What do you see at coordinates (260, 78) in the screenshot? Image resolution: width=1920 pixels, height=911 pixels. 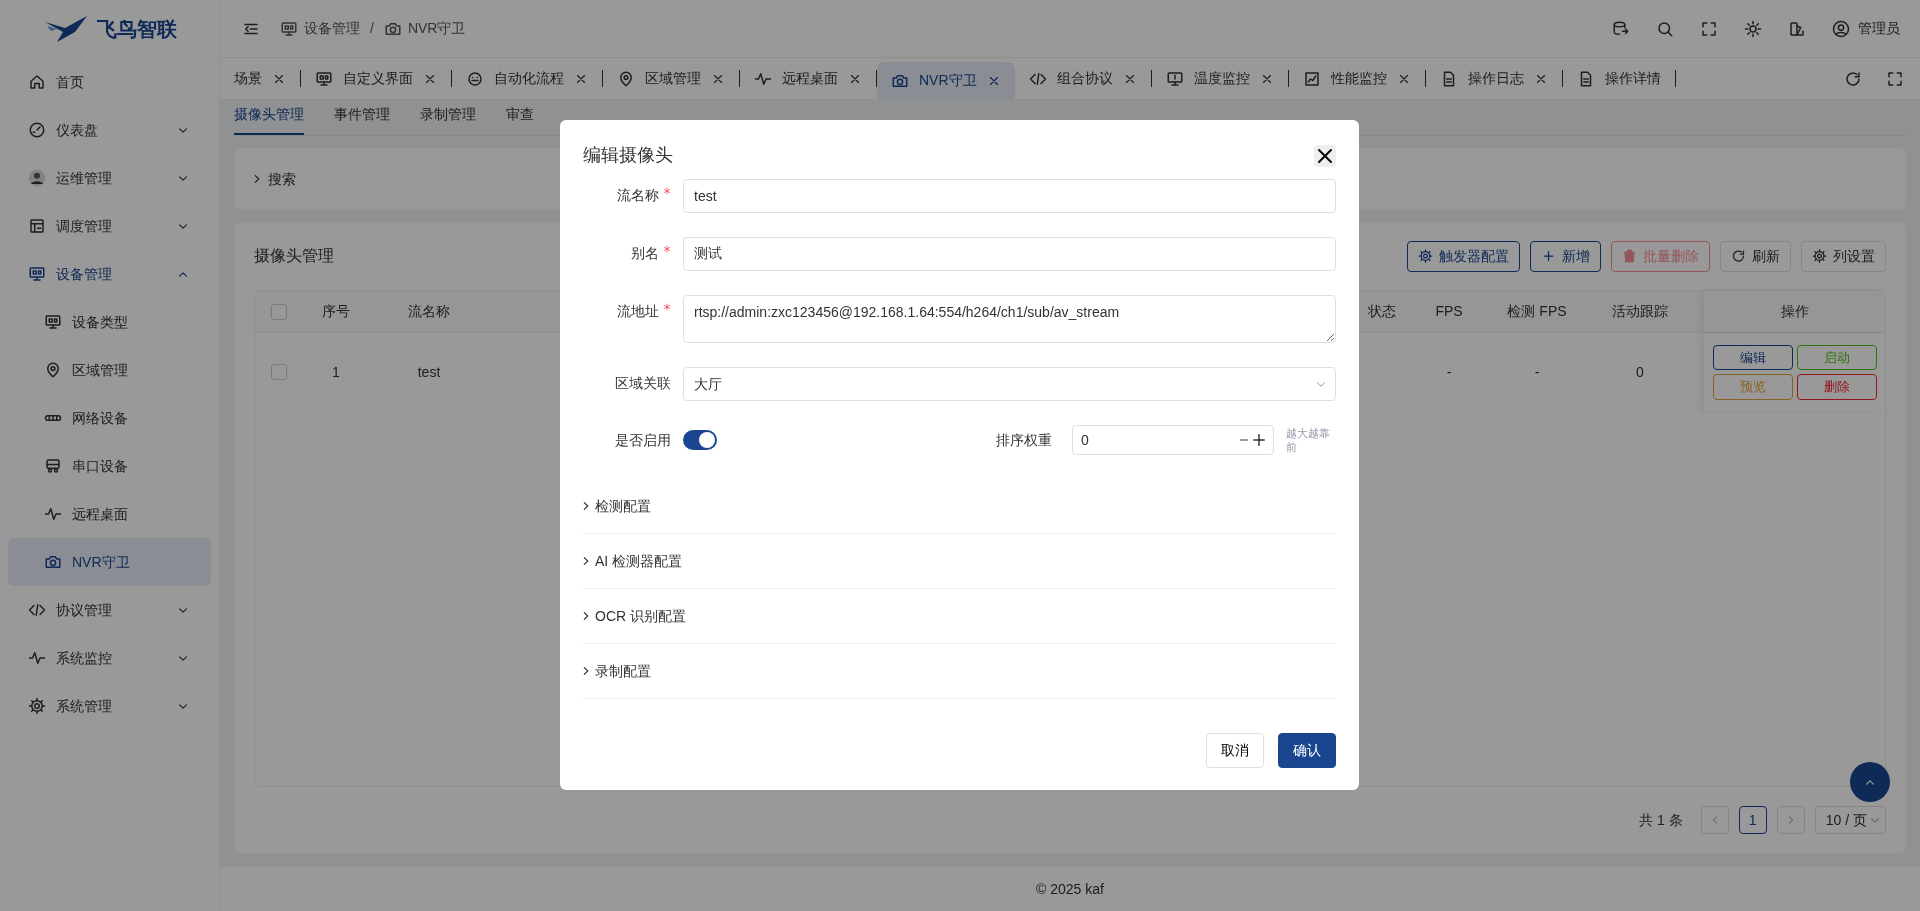 I see `tab: 场景` at bounding box center [260, 78].